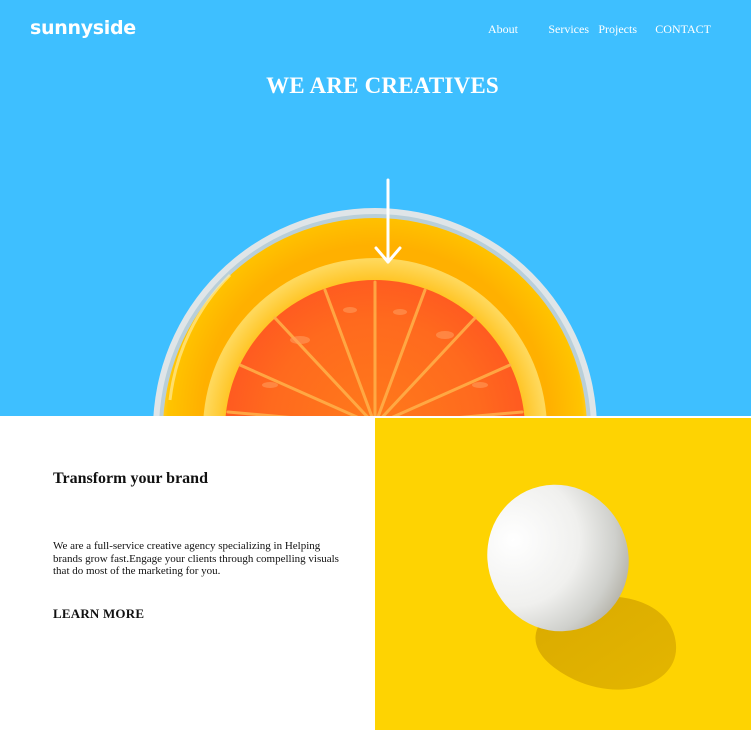 The height and width of the screenshot is (730, 751). I want to click on nav-link-projects: Projects, so click(617, 29).